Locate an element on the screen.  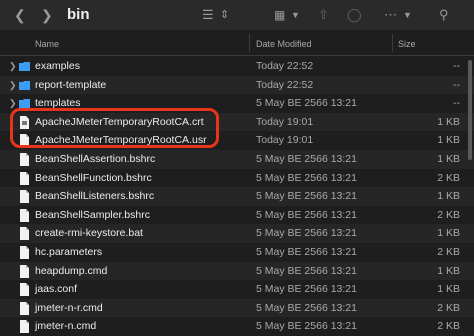
sort-chevron-icon: ⇕ is located at coordinates (224, 15).